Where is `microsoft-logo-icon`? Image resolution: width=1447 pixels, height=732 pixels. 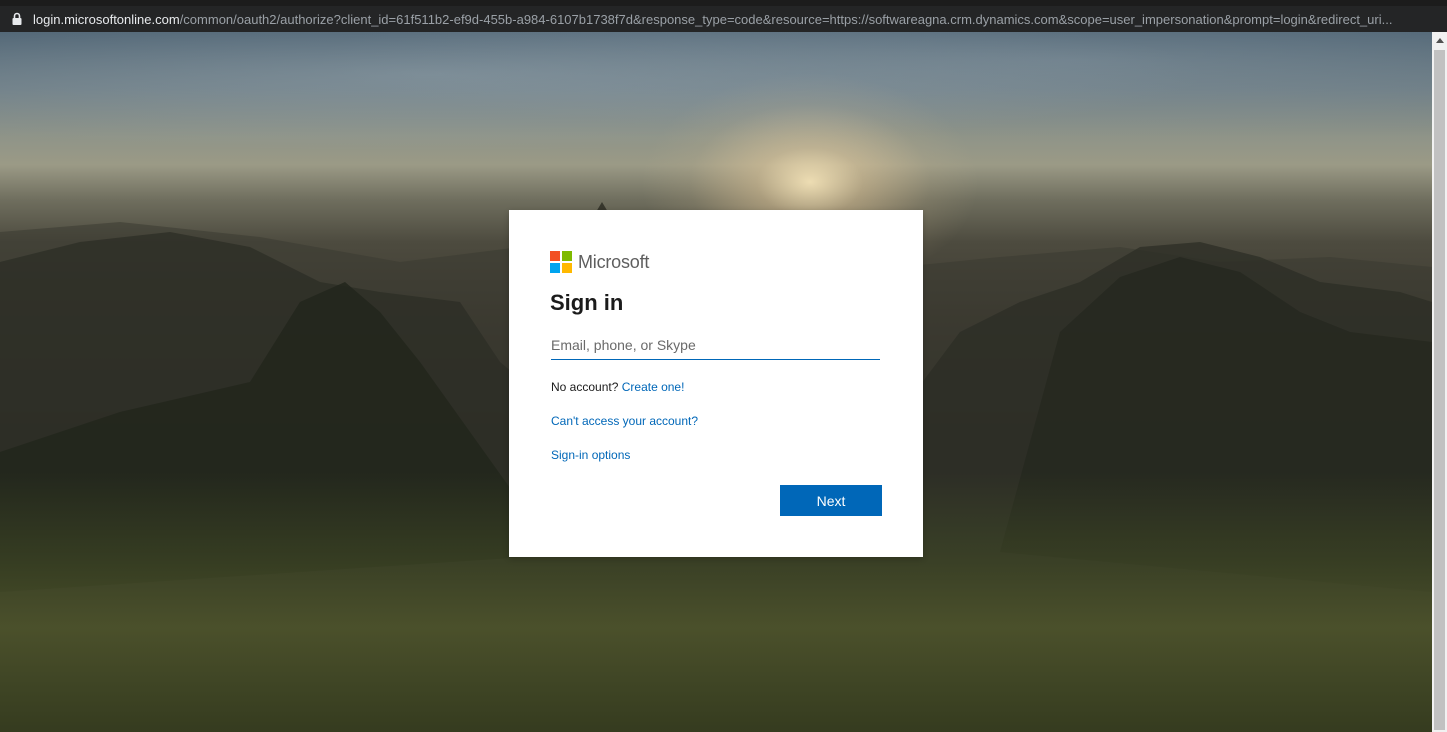 microsoft-logo-icon is located at coordinates (561, 262).